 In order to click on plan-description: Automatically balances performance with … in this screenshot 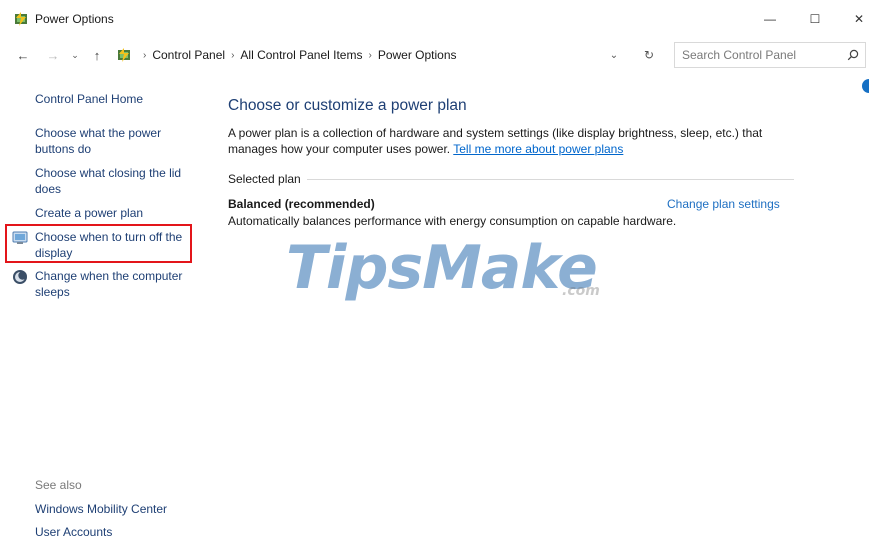, I will do `click(452, 221)`.